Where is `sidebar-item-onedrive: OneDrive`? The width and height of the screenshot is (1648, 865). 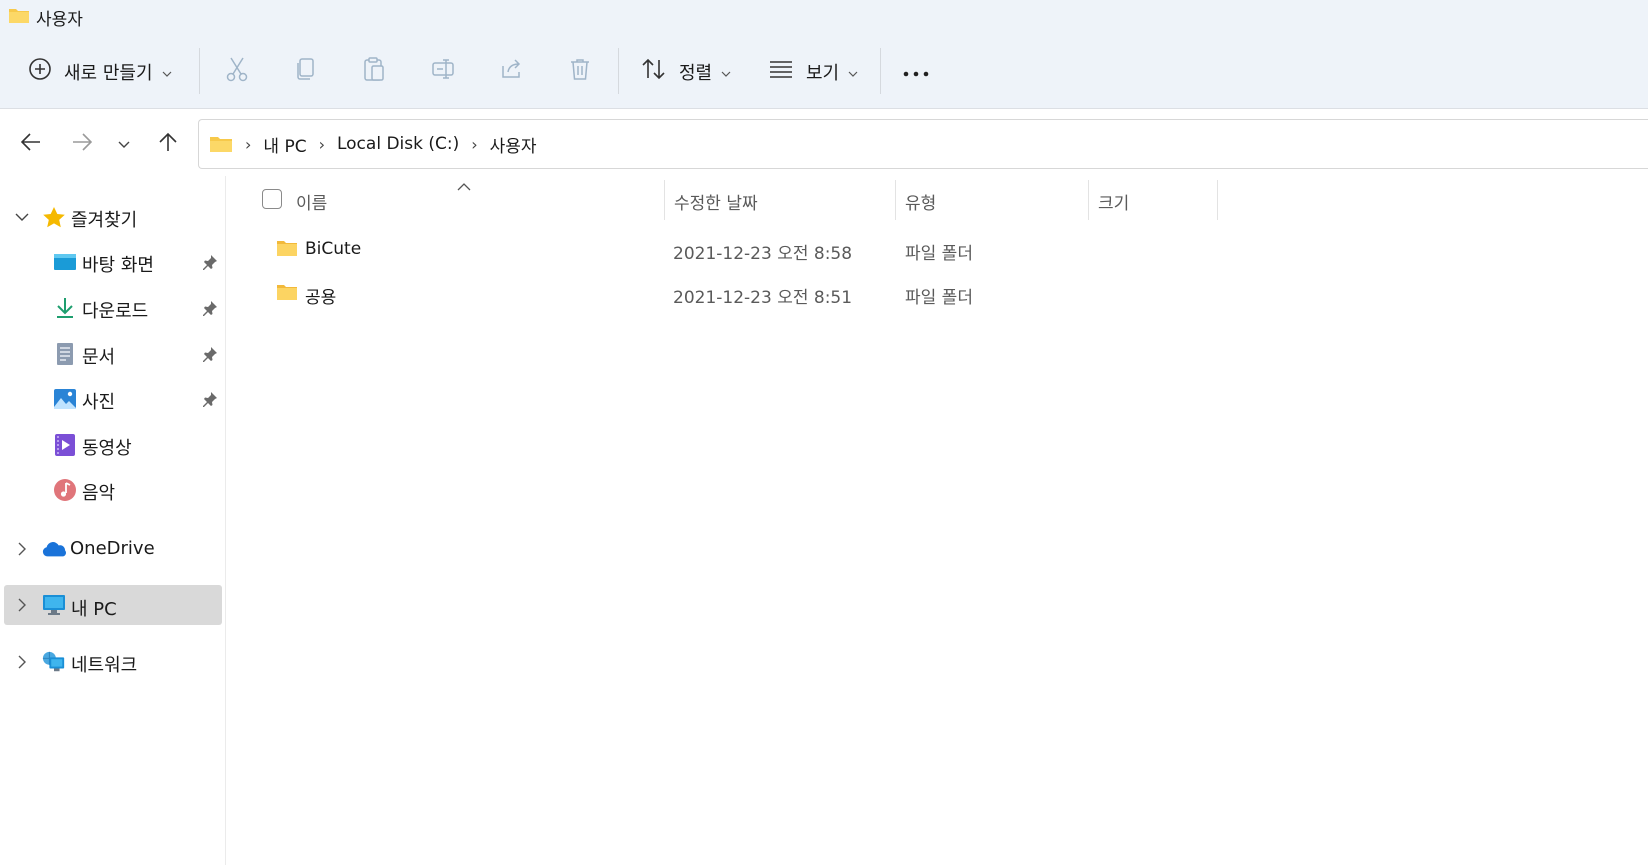 sidebar-item-onedrive: OneDrive is located at coordinates (113, 549).